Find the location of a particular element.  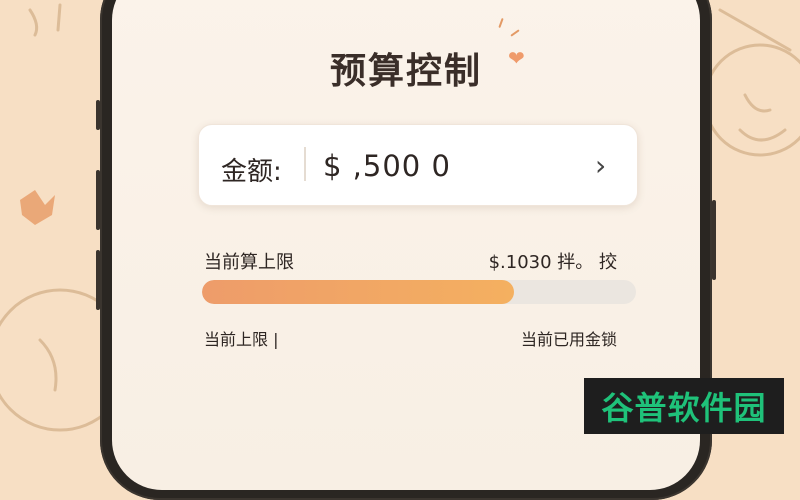

header: 预算控制 is located at coordinates (406, 68).